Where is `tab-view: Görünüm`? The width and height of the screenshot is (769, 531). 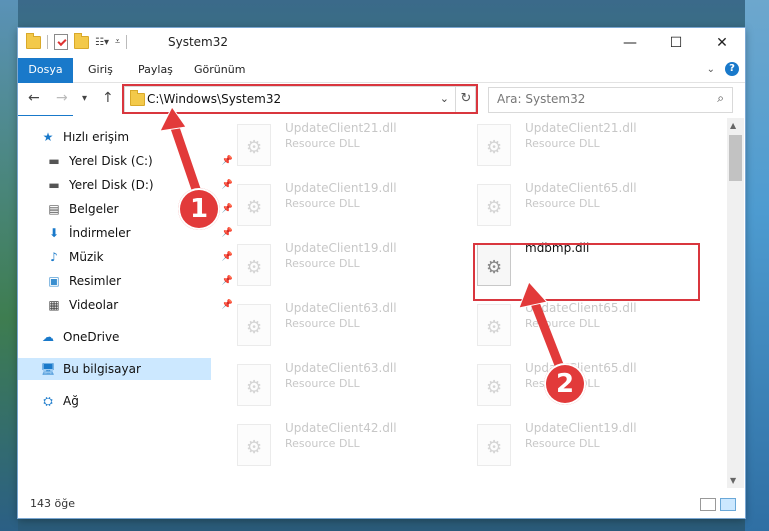 tab-view: Görünüm is located at coordinates (219, 70).